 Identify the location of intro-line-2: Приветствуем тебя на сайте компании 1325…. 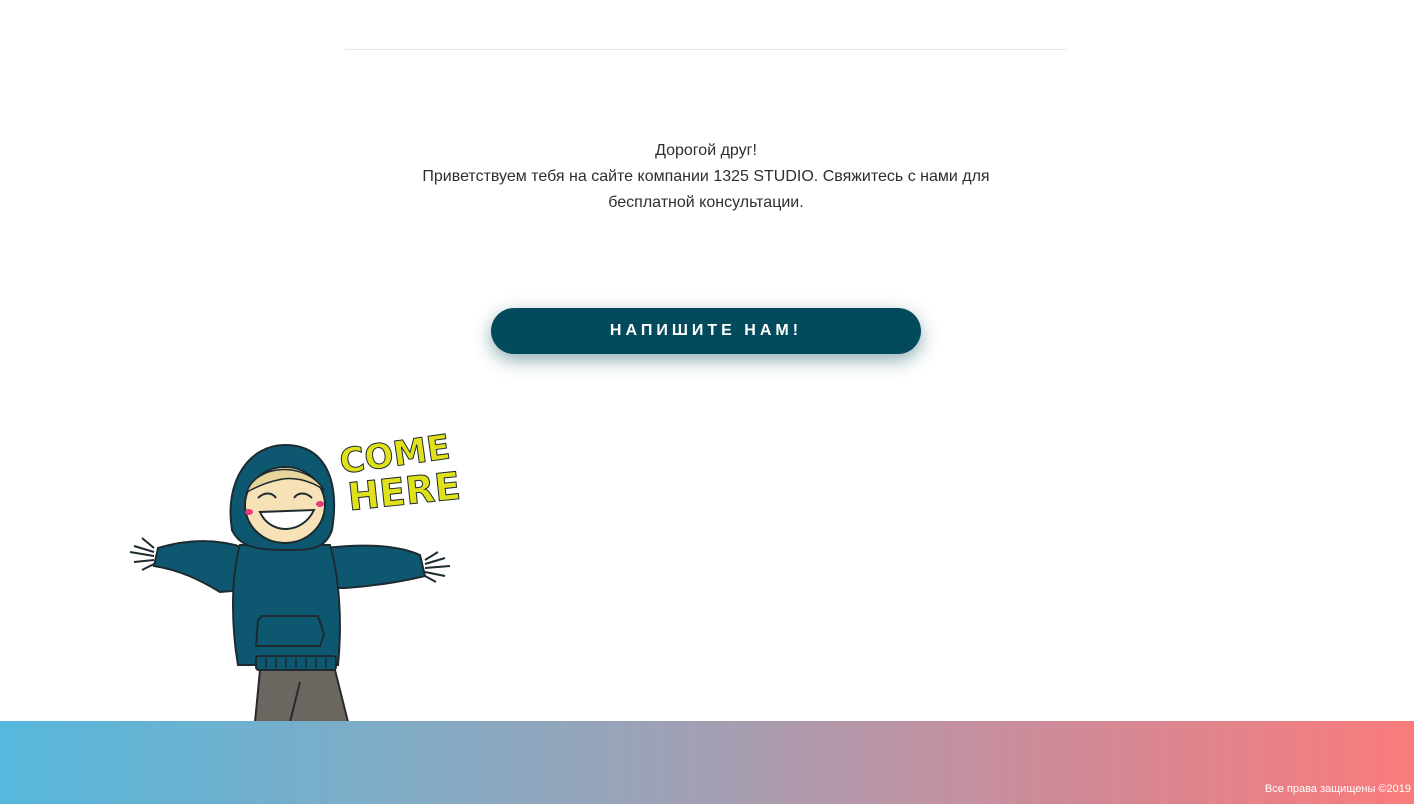
(706, 176).